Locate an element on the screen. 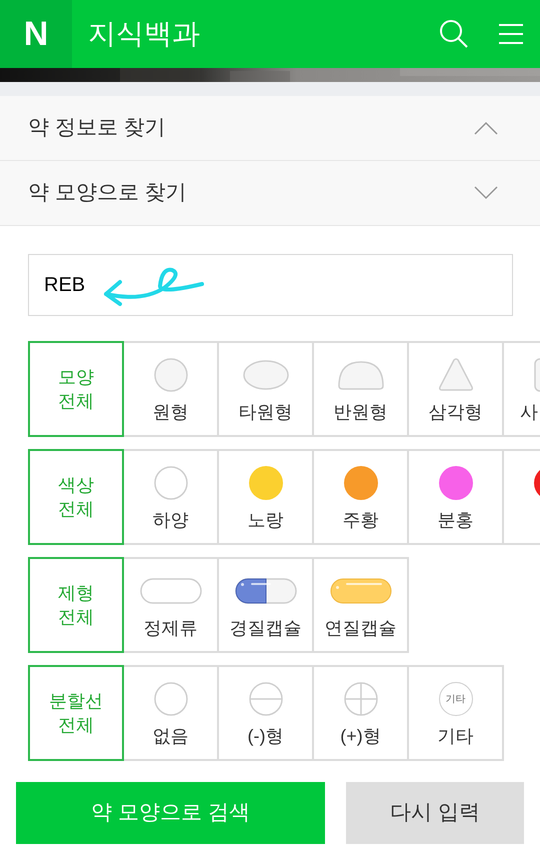 This screenshot has height=859, width=540. option-label: 반원형 is located at coordinates (361, 412).